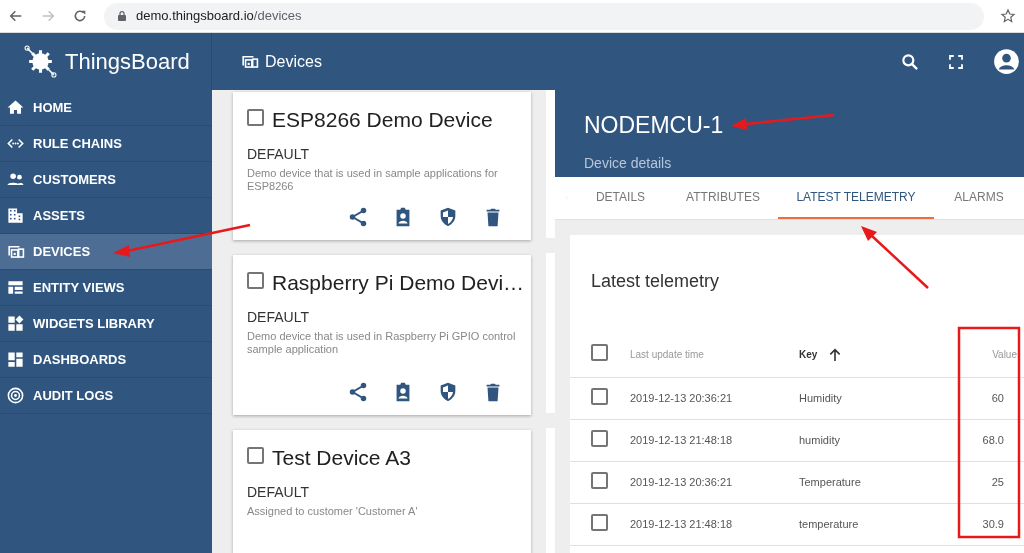  Describe the element at coordinates (654, 125) in the screenshot. I see `device-title: NODEMCU-1` at that location.